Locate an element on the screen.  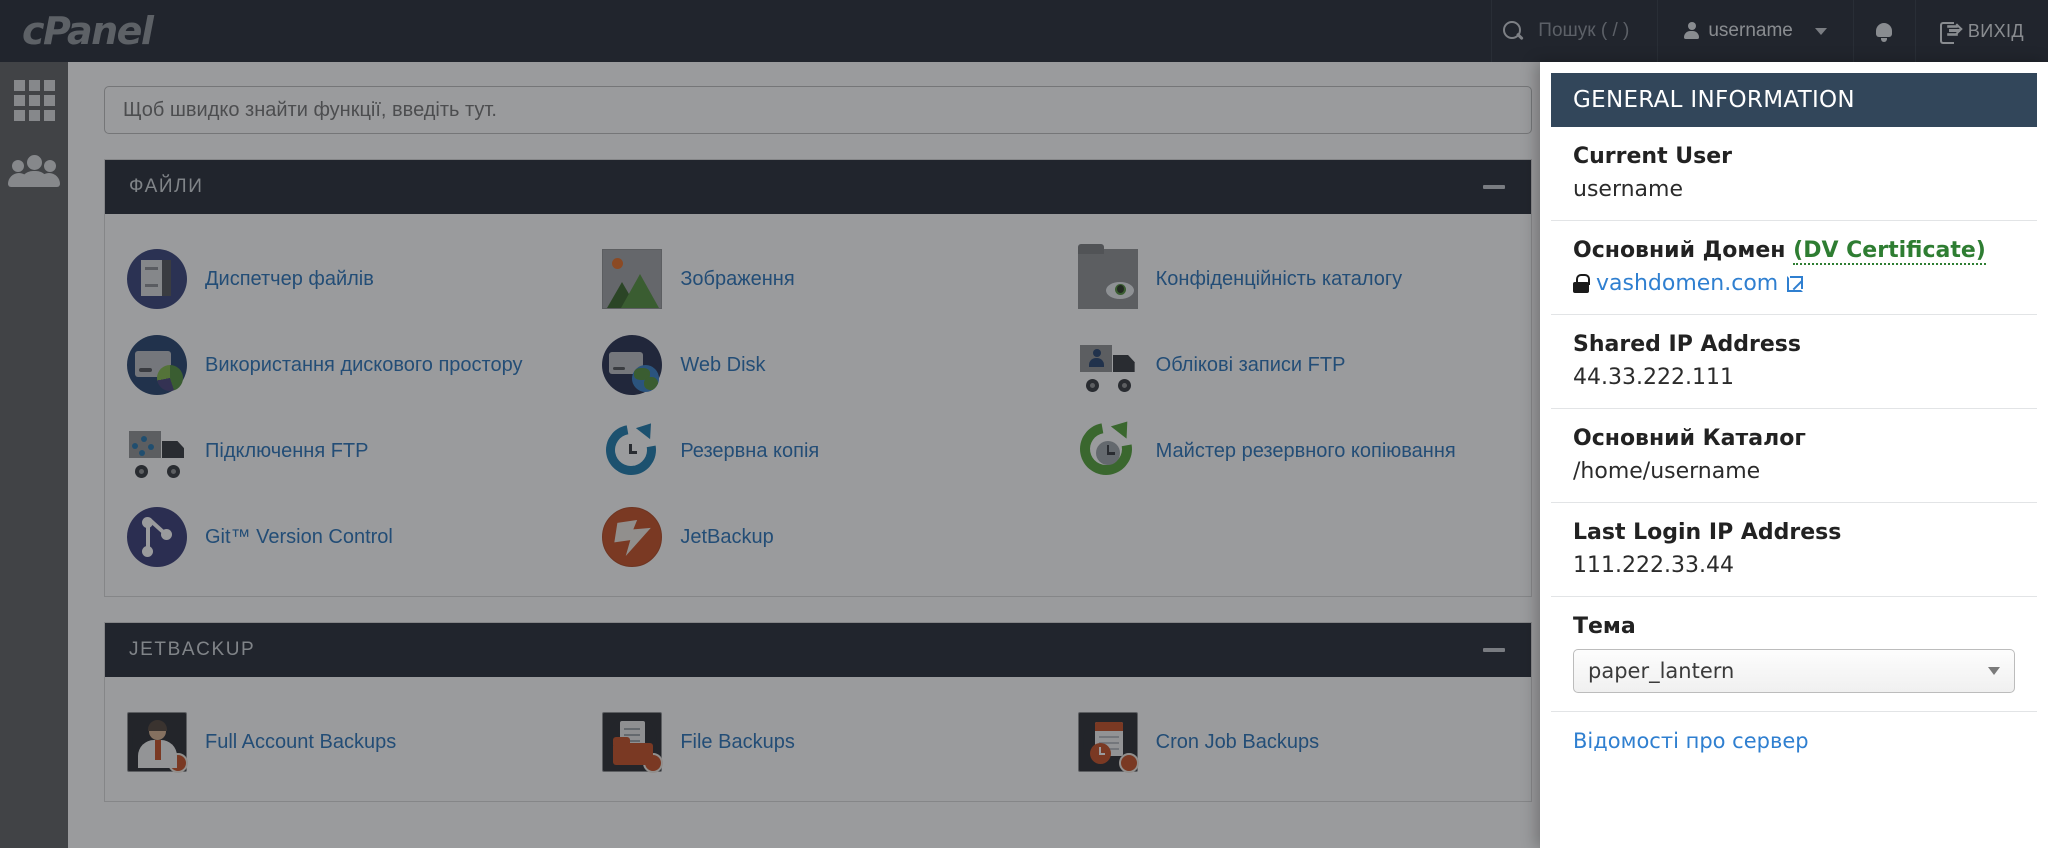
server-information-section: Відомості про сервер is located at coordinates (1794, 741).